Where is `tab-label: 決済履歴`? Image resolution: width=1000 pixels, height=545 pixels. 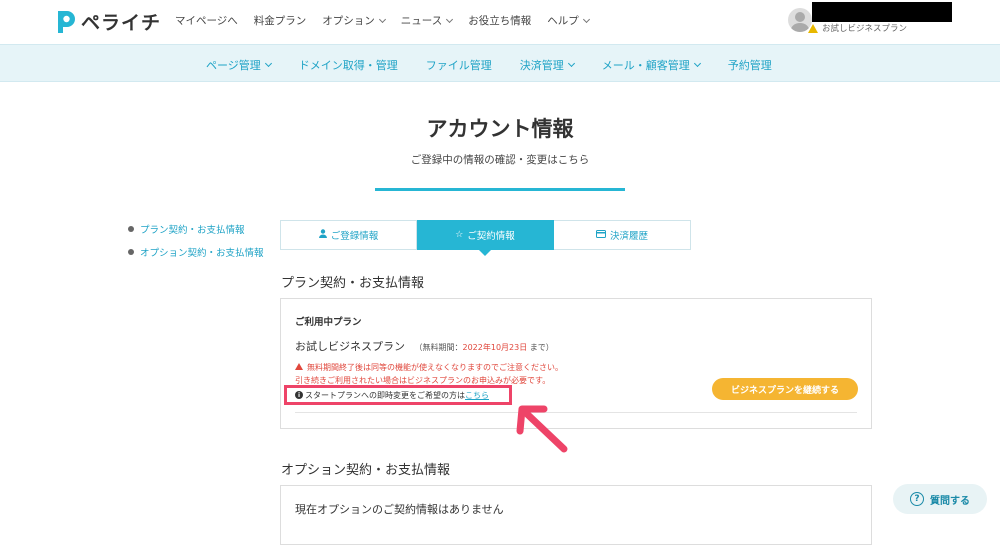 tab-label: 決済履歴 is located at coordinates (628, 236).